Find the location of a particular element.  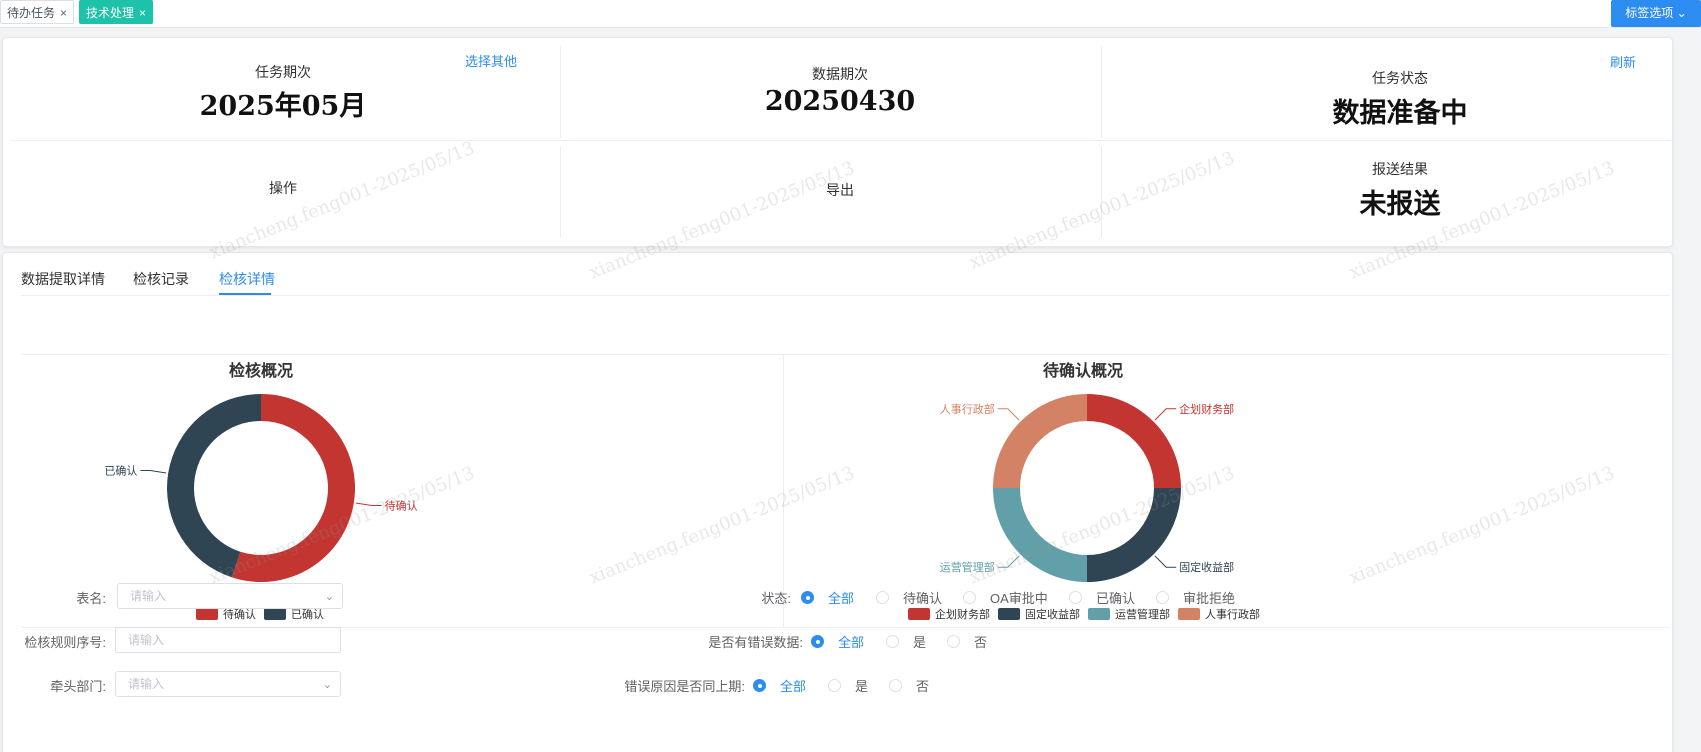

lead-dept-label: 牵头部门: is located at coordinates (78, 686).